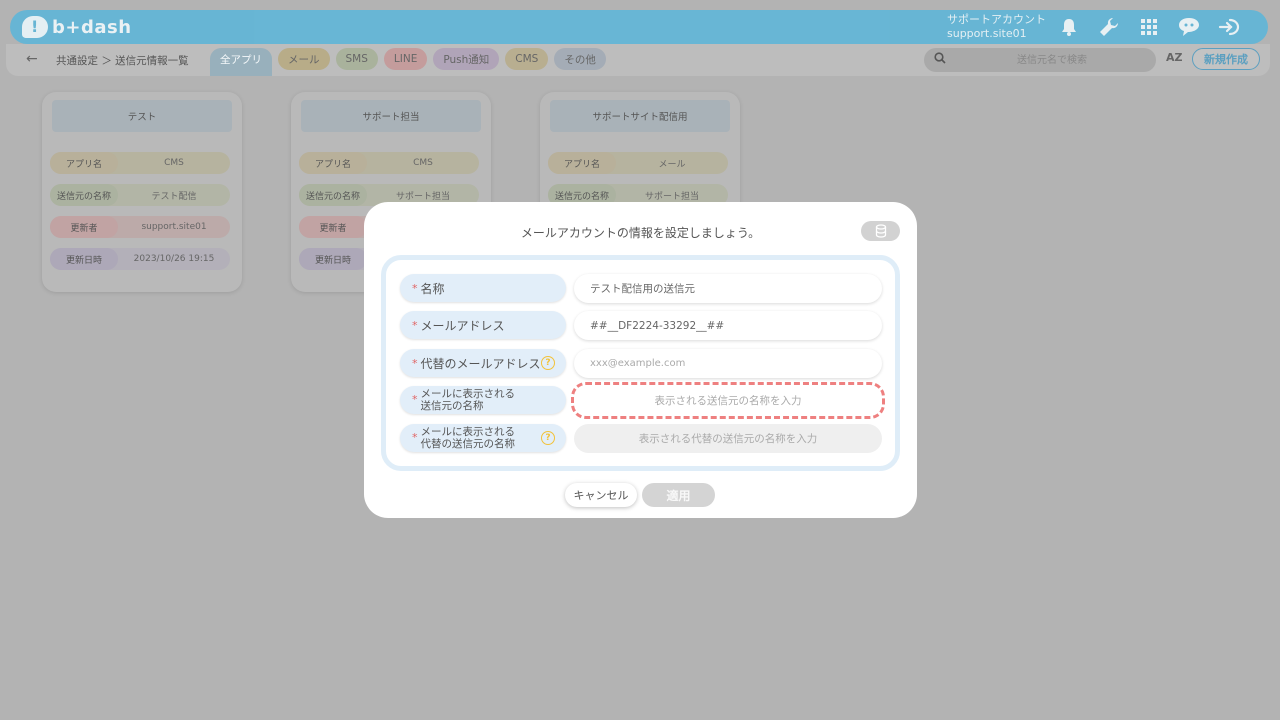 The width and height of the screenshot is (1280, 720). Describe the element at coordinates (140, 195) in the screenshot. I see `card-row: 送信元の名称 テスト配信` at that location.